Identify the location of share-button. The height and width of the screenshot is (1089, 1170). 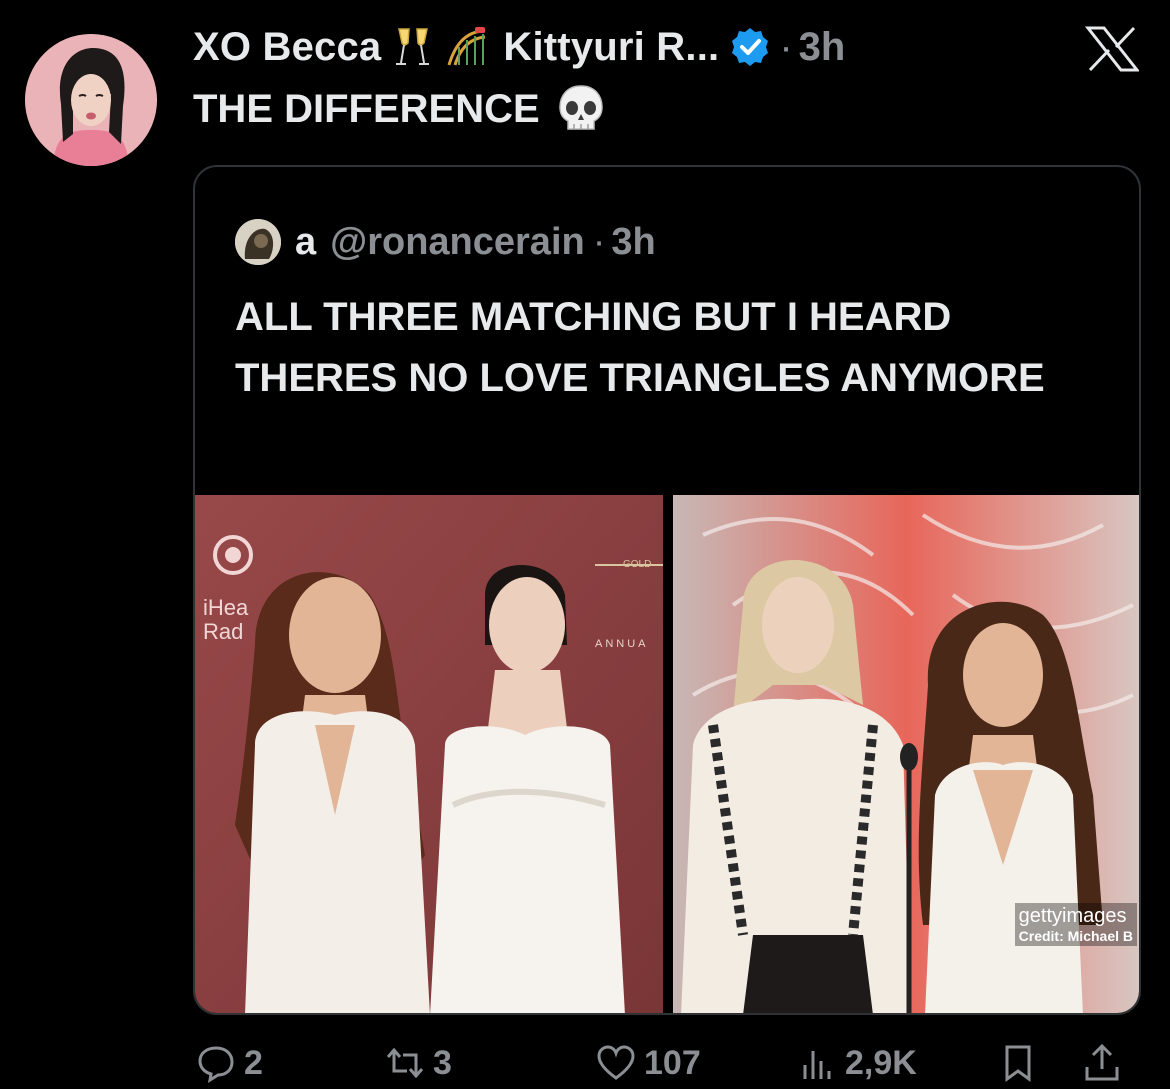
(1106, 1063).